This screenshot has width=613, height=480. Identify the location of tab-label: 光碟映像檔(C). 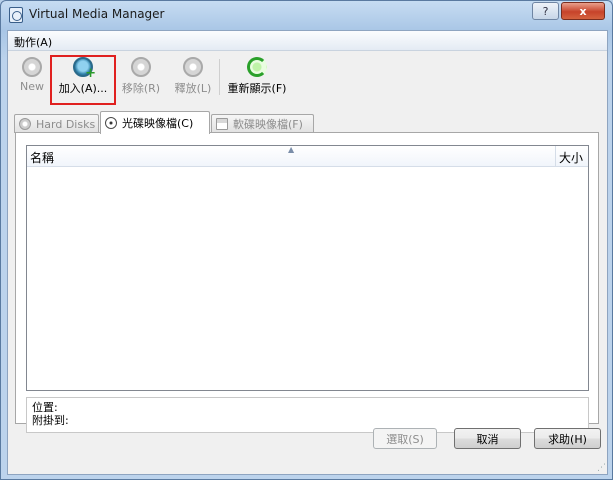
(158, 123).